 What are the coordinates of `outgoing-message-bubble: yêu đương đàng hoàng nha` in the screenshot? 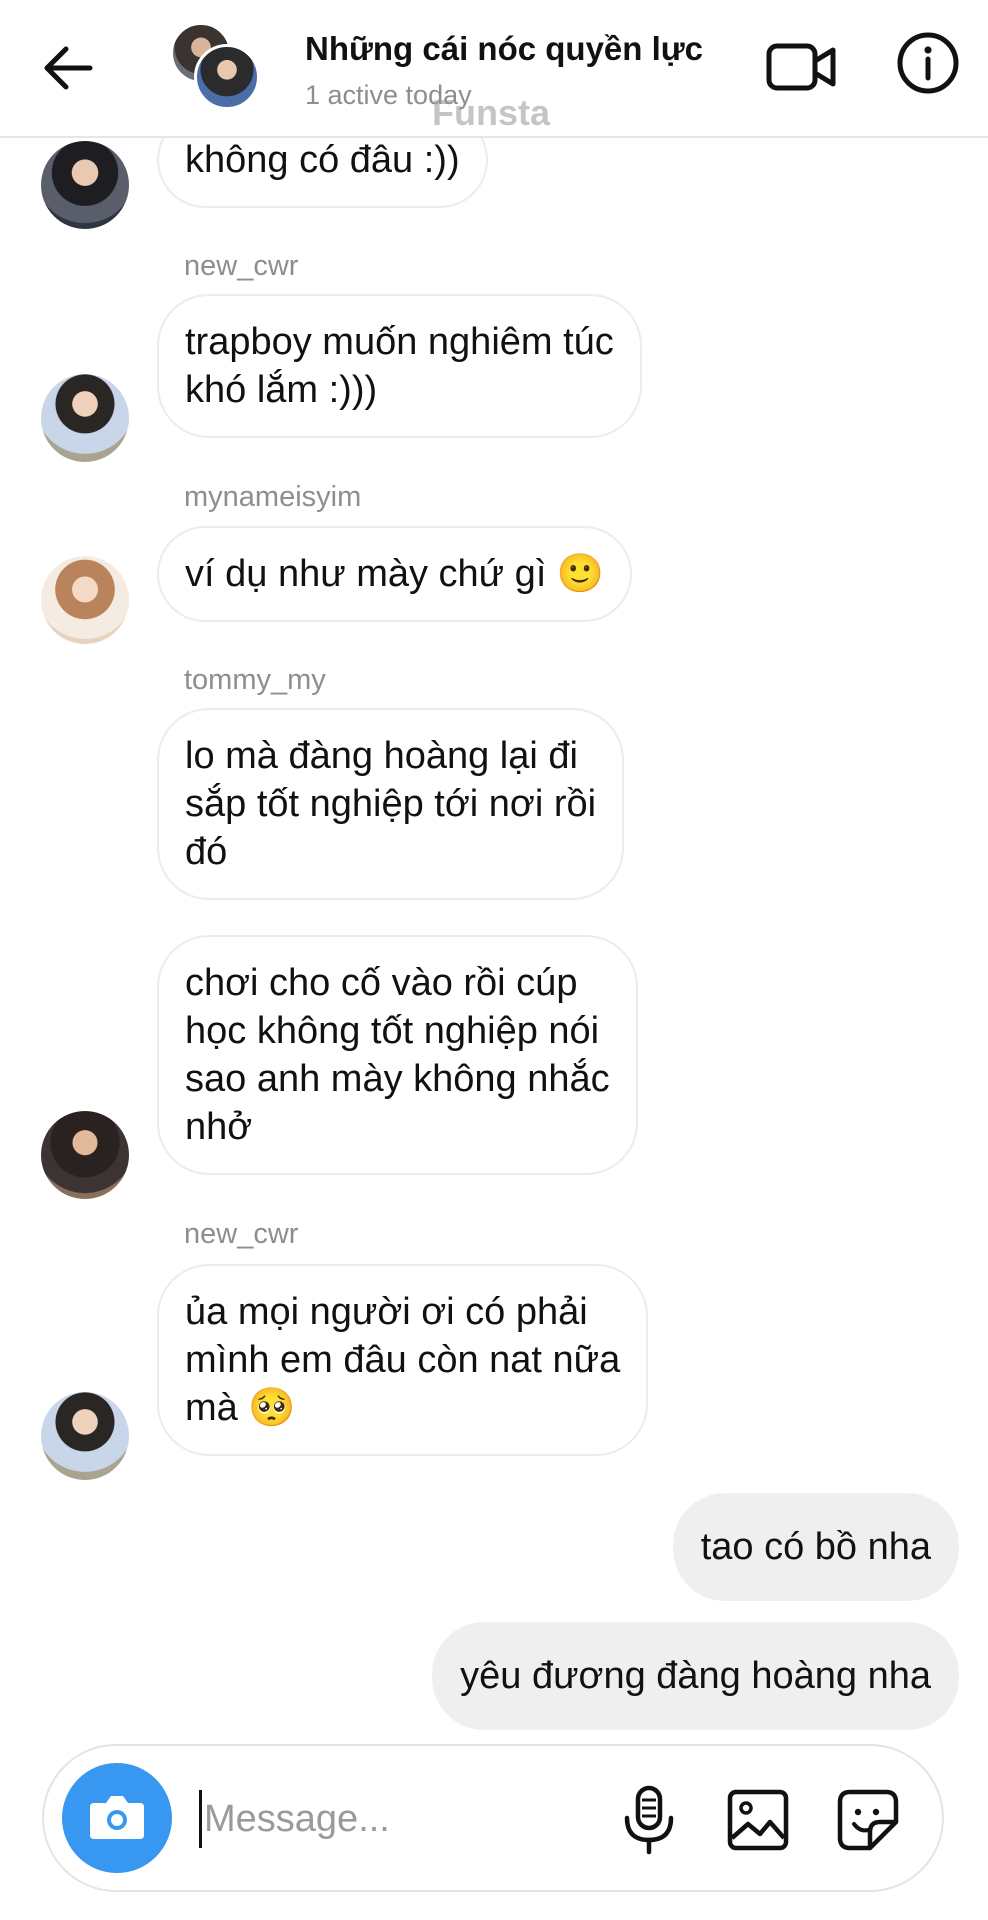 It's located at (695, 1676).